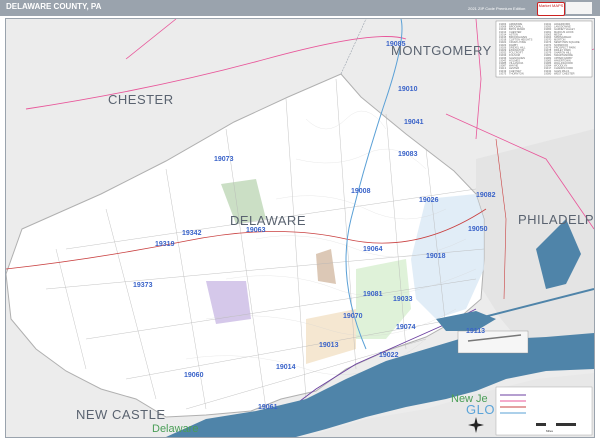  What do you see at coordinates (396, 44) in the screenshot?
I see `zip-label: 19085` at bounding box center [396, 44].